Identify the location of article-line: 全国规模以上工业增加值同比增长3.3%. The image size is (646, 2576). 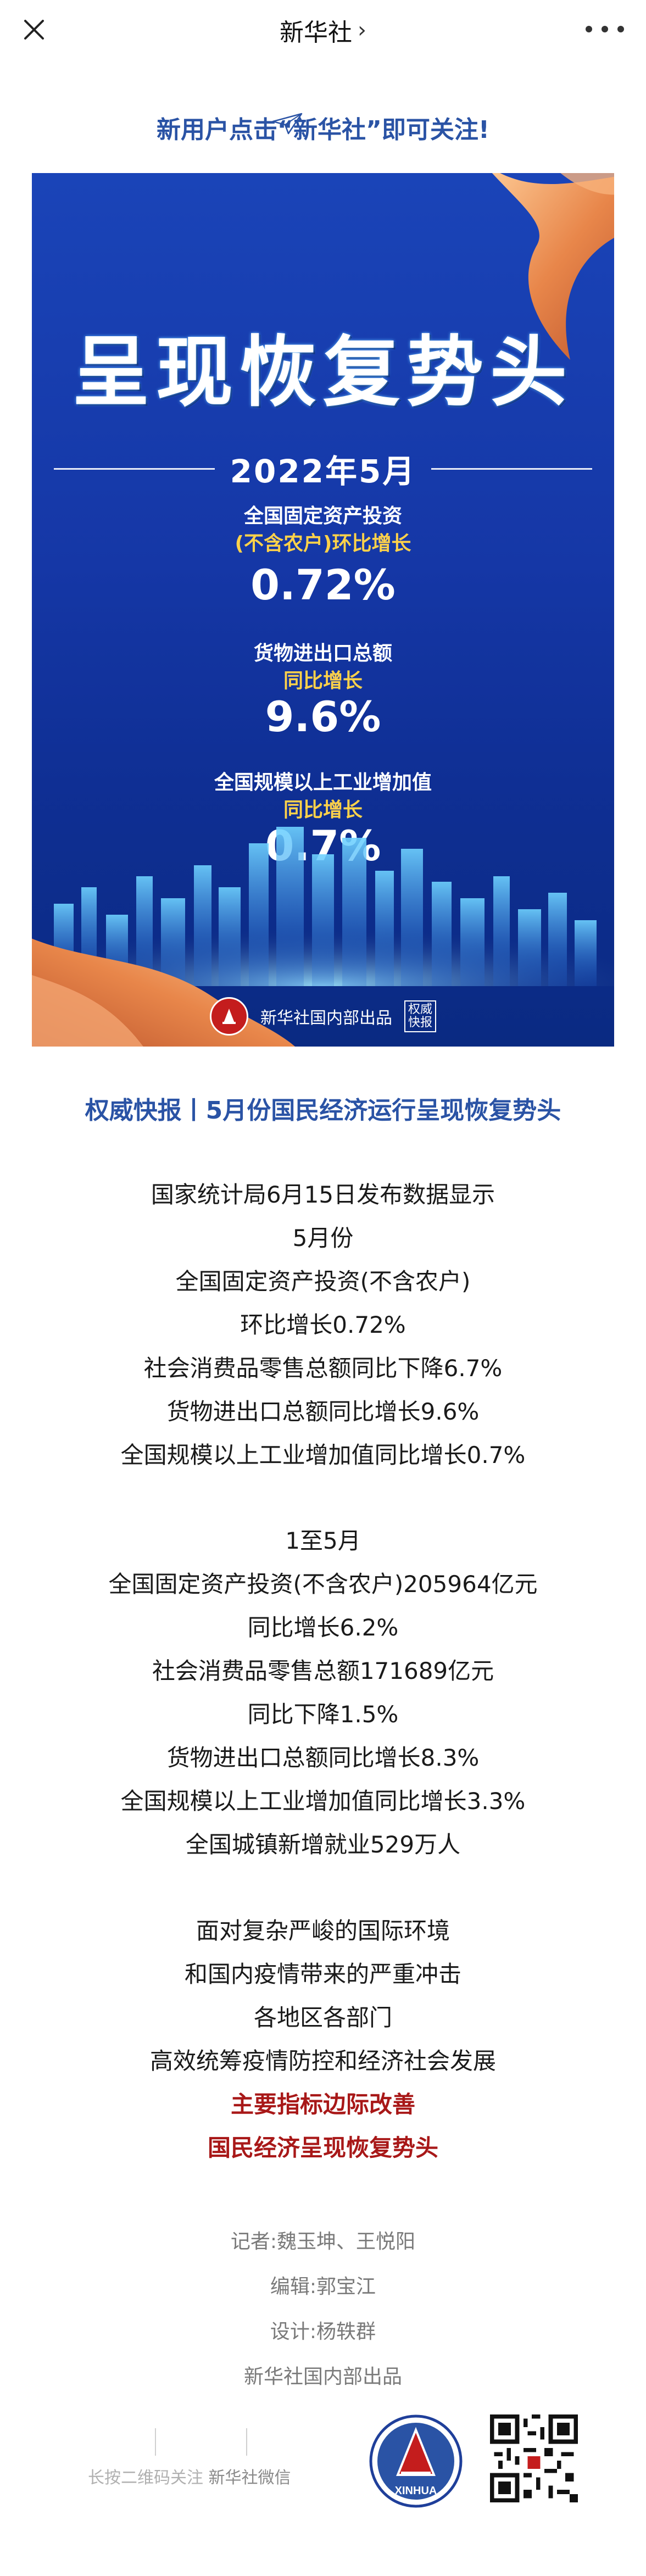
(323, 1801).